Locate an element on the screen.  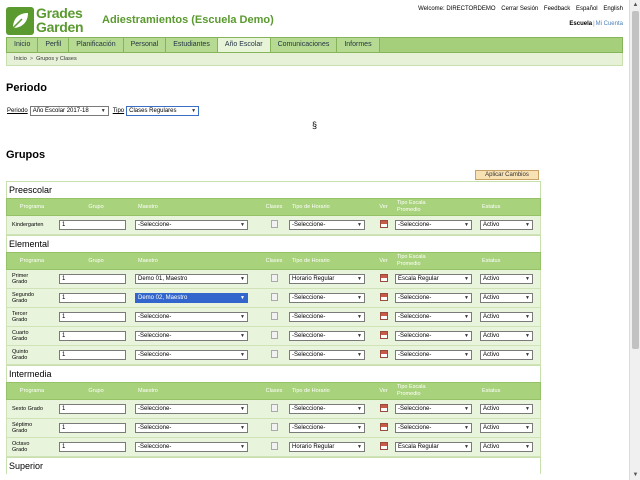
apply-changes-button: Aplicar Cambios is located at coordinates (507, 175).